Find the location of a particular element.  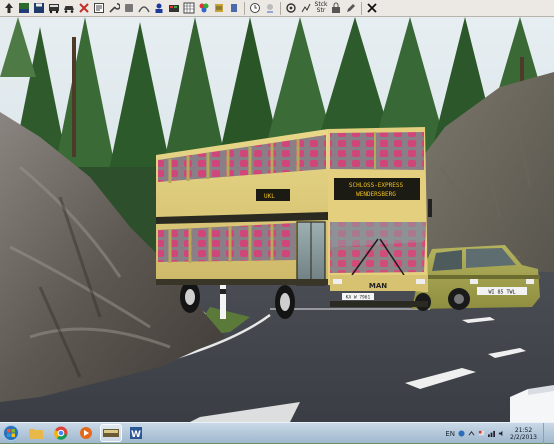

windows-logo-icon is located at coordinates (11, 433).